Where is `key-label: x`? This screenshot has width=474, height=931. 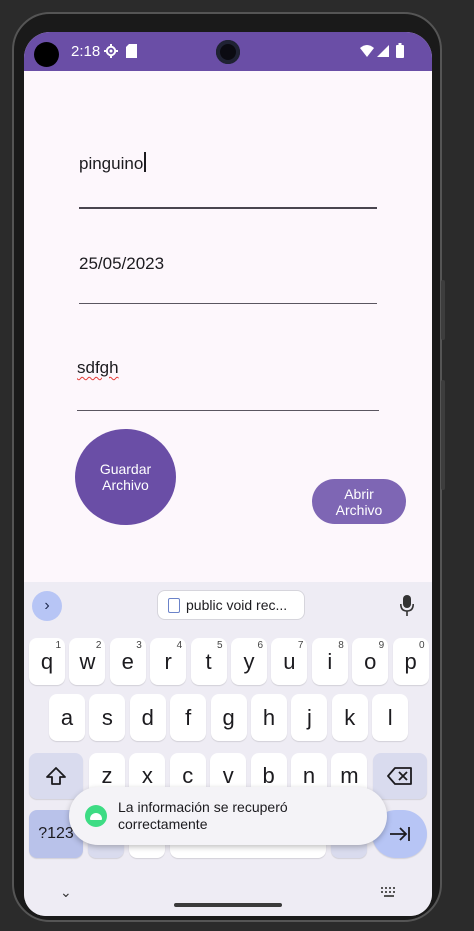 key-label: x is located at coordinates (147, 775).